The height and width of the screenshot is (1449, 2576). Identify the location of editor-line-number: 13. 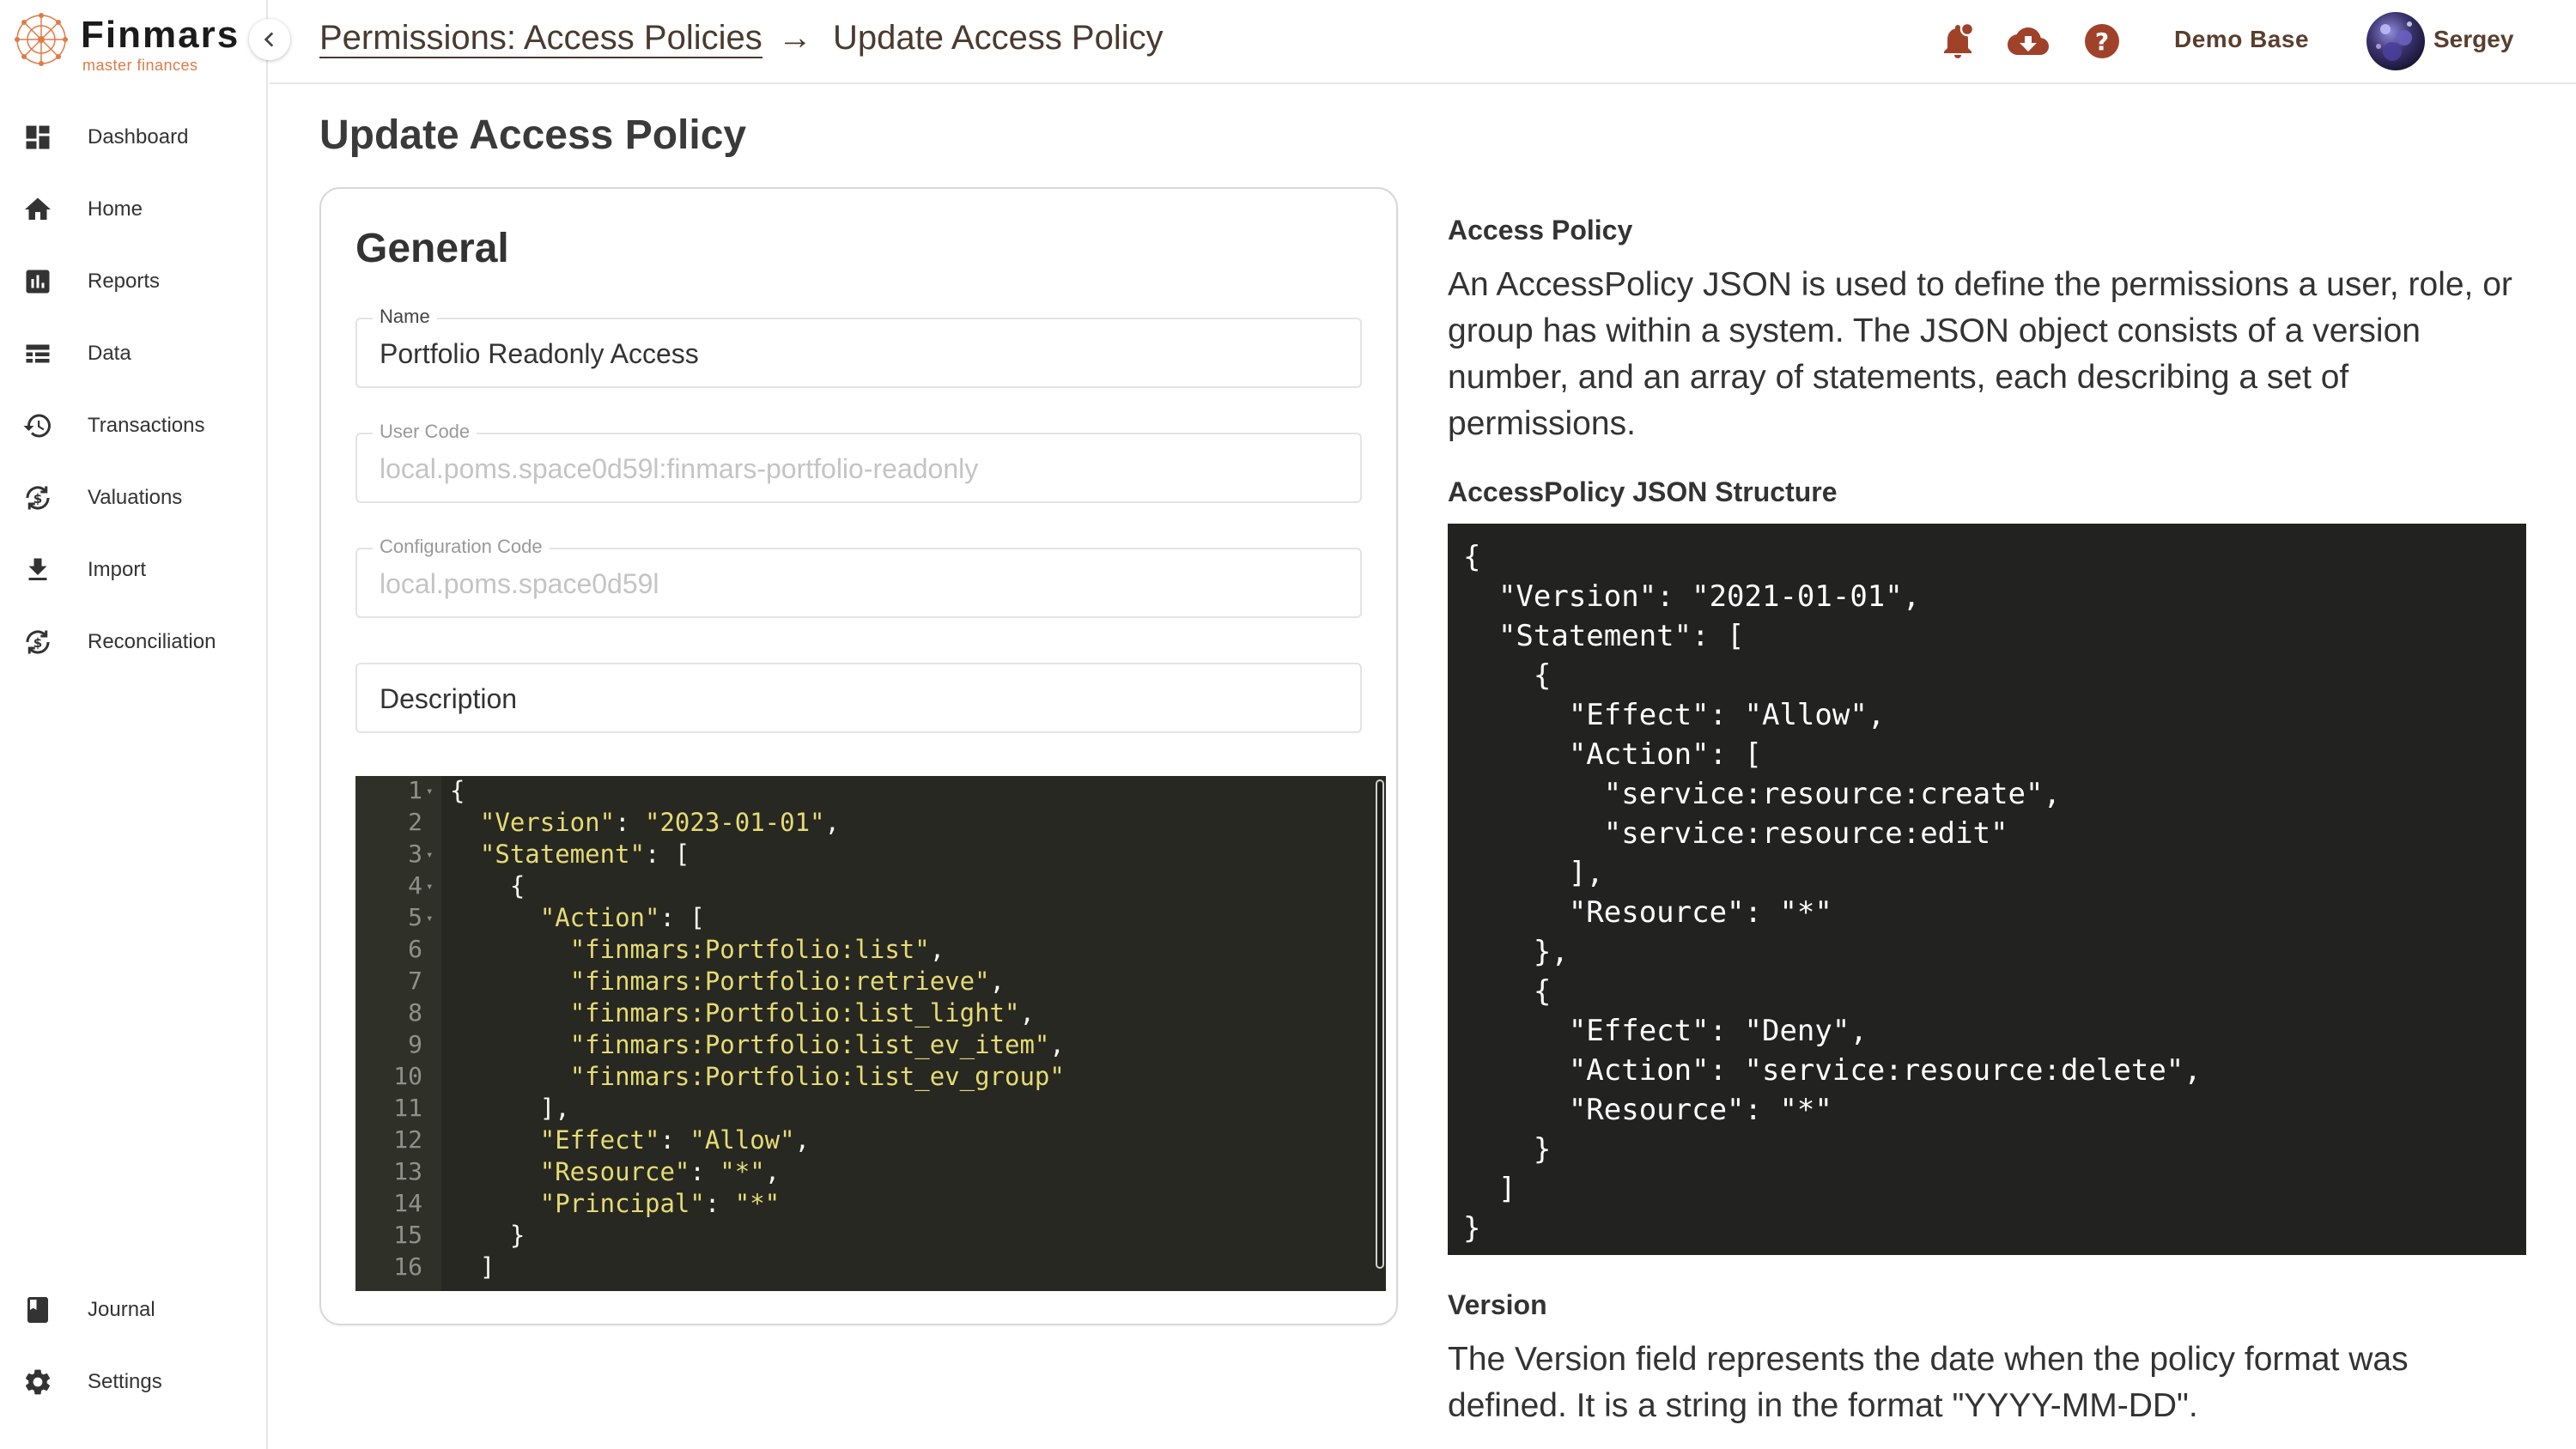
(408, 1171).